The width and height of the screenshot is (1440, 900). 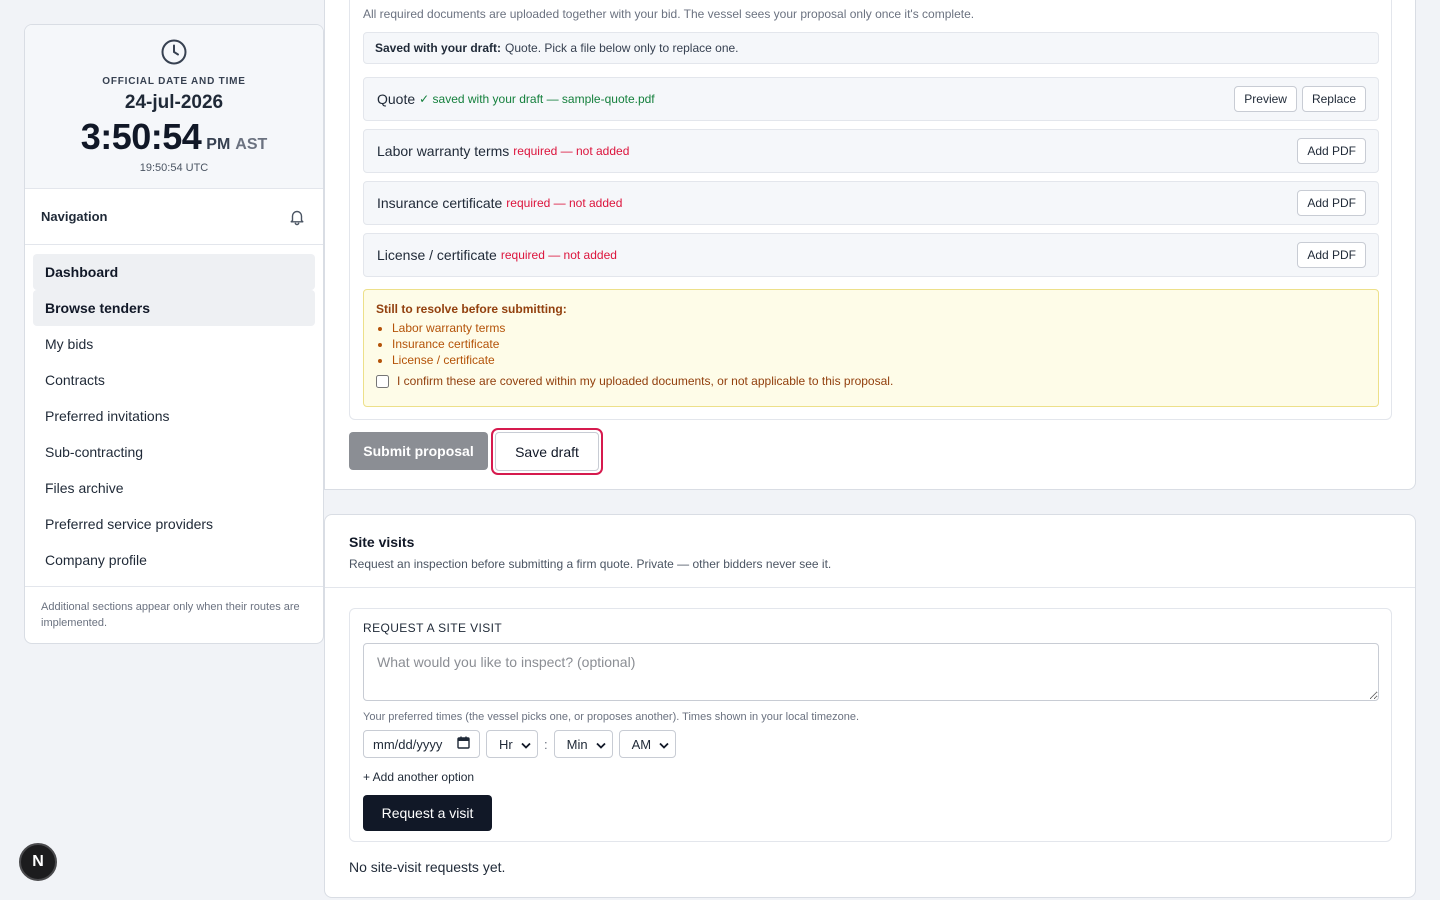 I want to click on bell-icon, so click(x=297, y=217).